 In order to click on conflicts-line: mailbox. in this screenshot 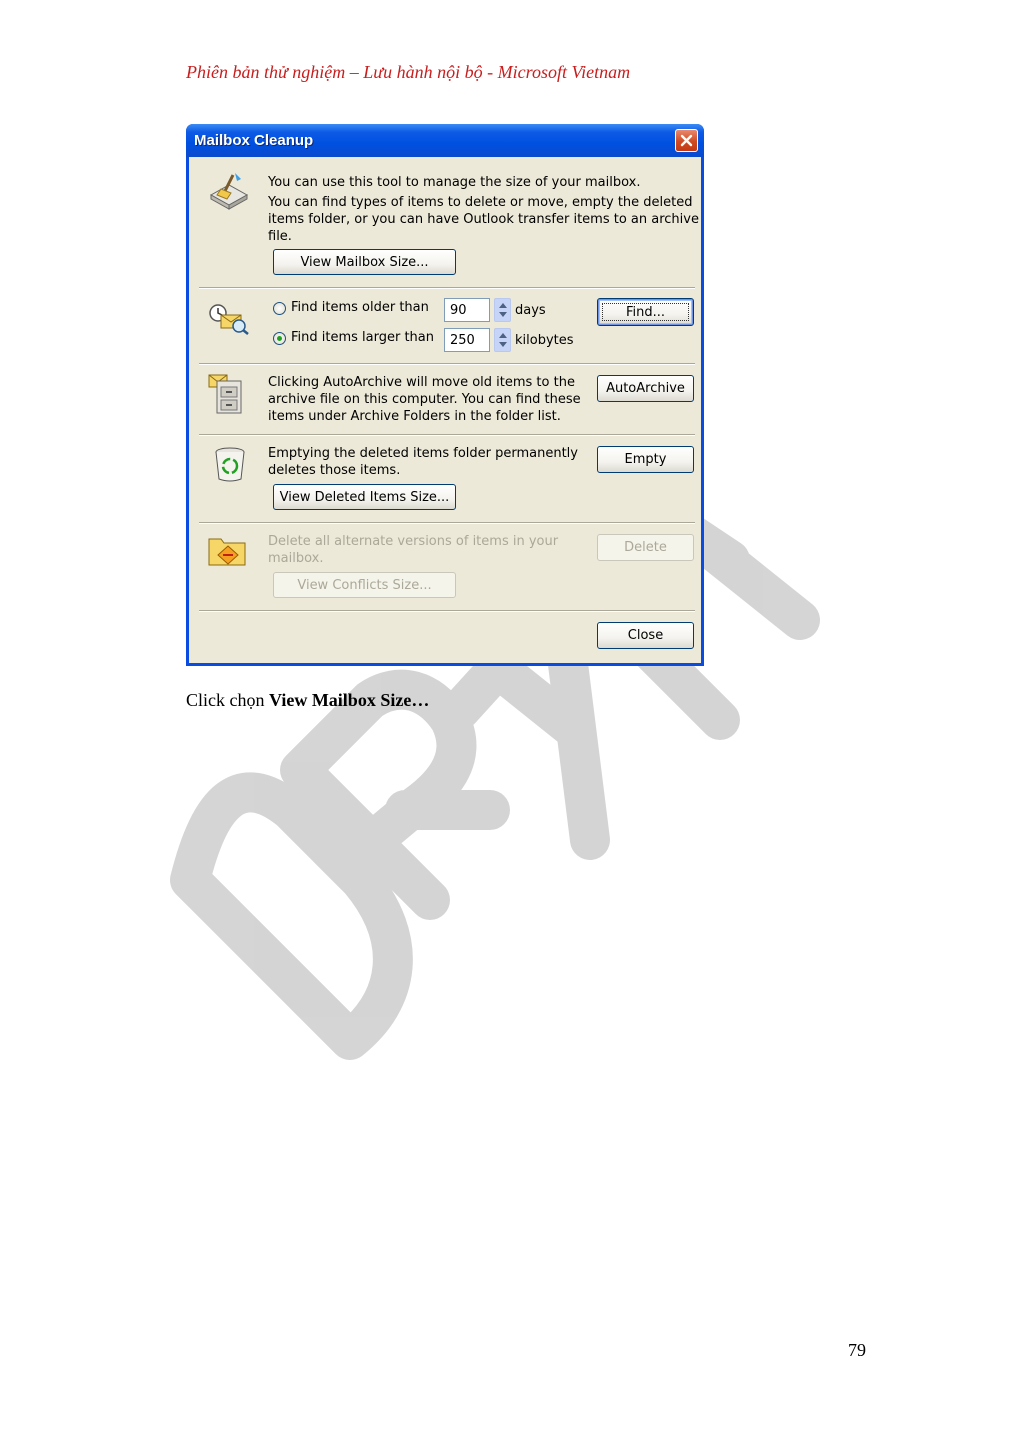, I will do `click(296, 558)`.